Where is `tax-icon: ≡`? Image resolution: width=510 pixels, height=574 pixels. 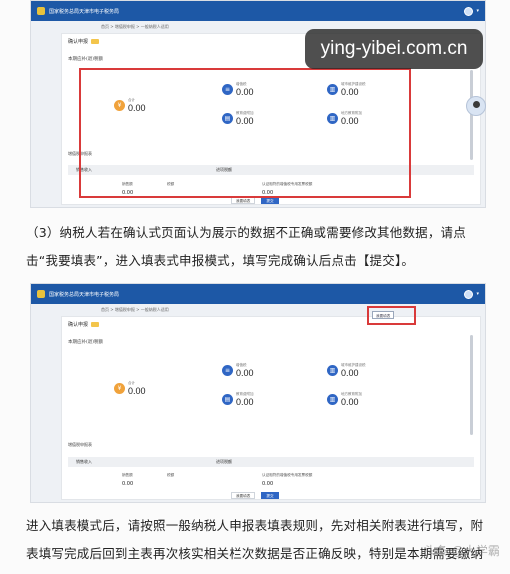
tax-icon: ≡ is located at coordinates (227, 370).